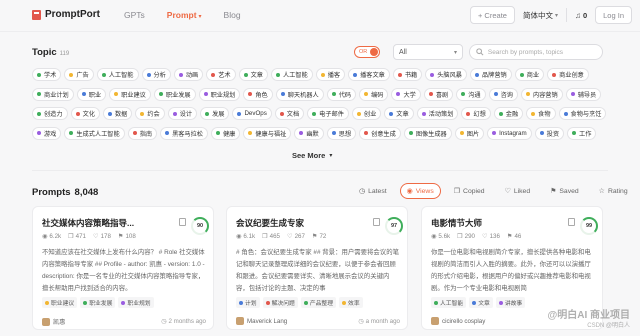  I want to click on topic-tag: 文档, so click(289, 113).